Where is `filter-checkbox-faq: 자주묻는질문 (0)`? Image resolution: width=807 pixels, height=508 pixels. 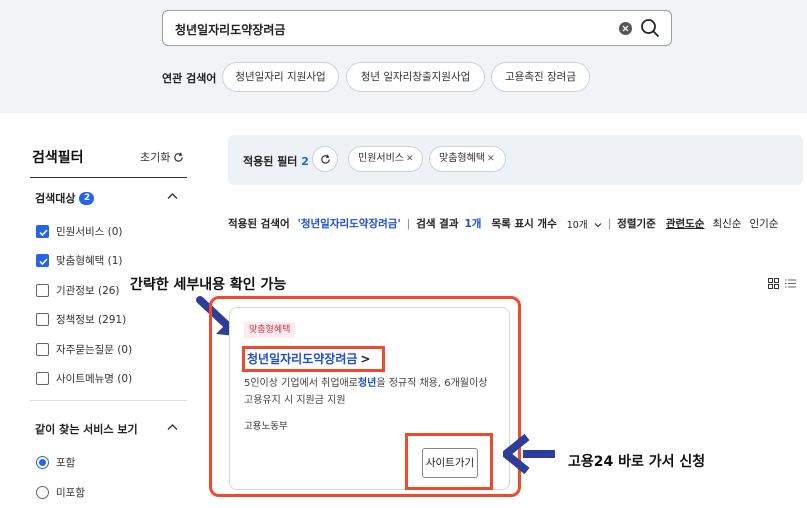 filter-checkbox-faq: 자주묻는질문 (0) is located at coordinates (84, 349).